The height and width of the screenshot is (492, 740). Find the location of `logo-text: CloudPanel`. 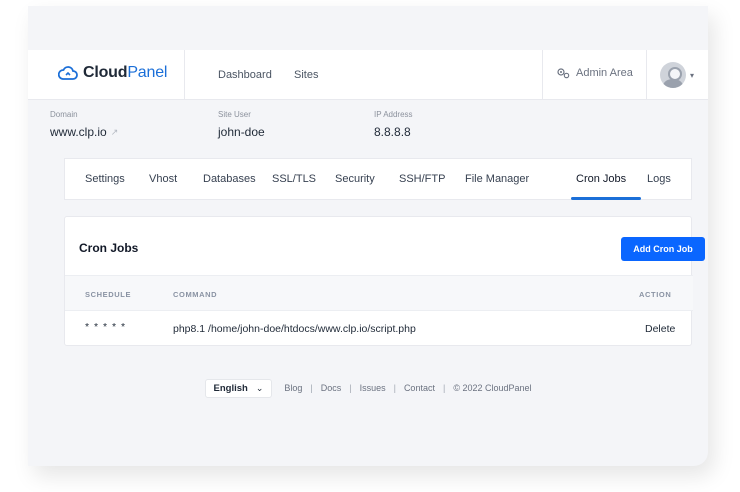

logo-text: CloudPanel is located at coordinates (125, 72).